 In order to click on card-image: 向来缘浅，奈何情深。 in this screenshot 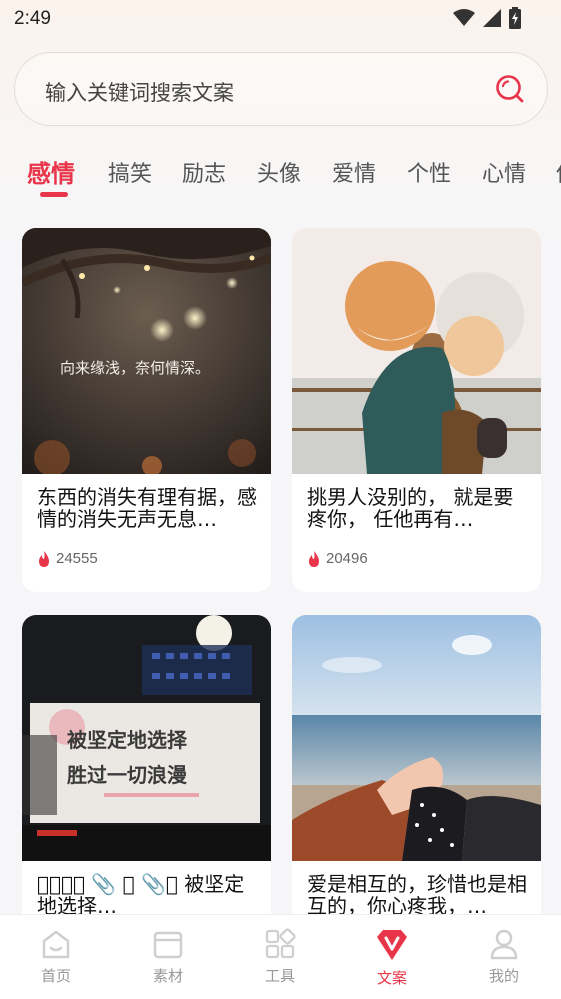, I will do `click(146, 351)`.